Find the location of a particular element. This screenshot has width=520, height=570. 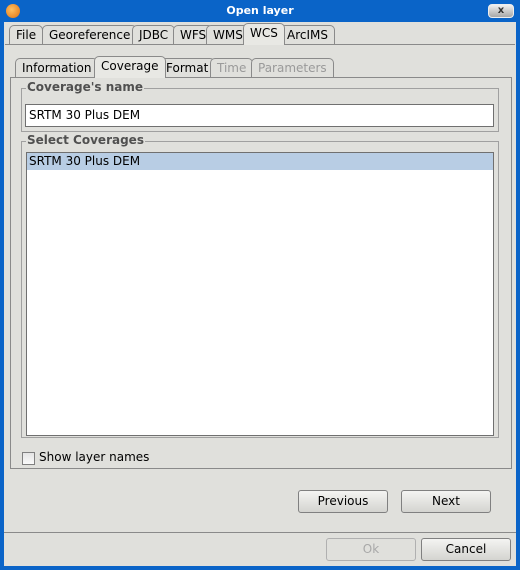

tab-coverage: Coverage is located at coordinates (130, 67).